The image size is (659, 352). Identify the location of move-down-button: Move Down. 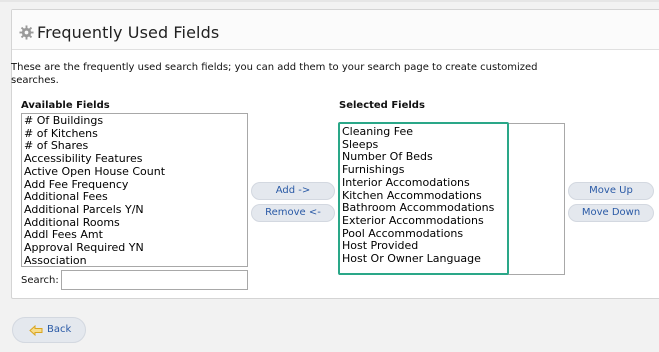
(611, 213).